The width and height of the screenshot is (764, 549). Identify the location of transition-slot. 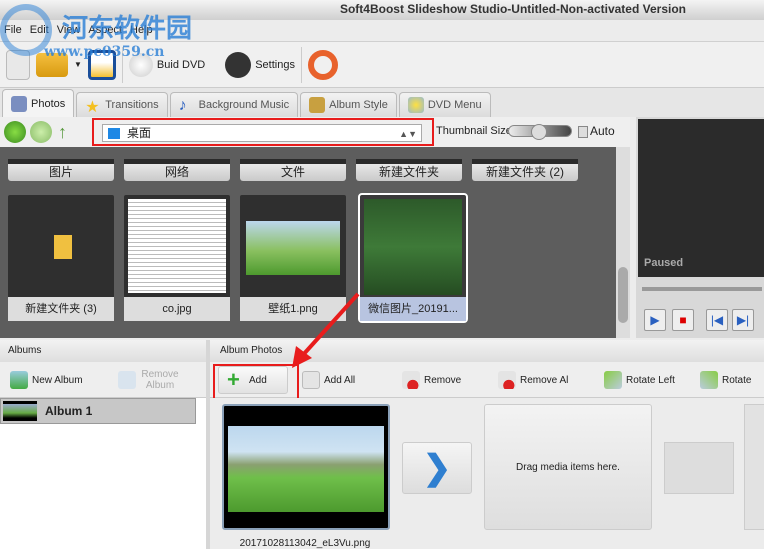
(699, 468).